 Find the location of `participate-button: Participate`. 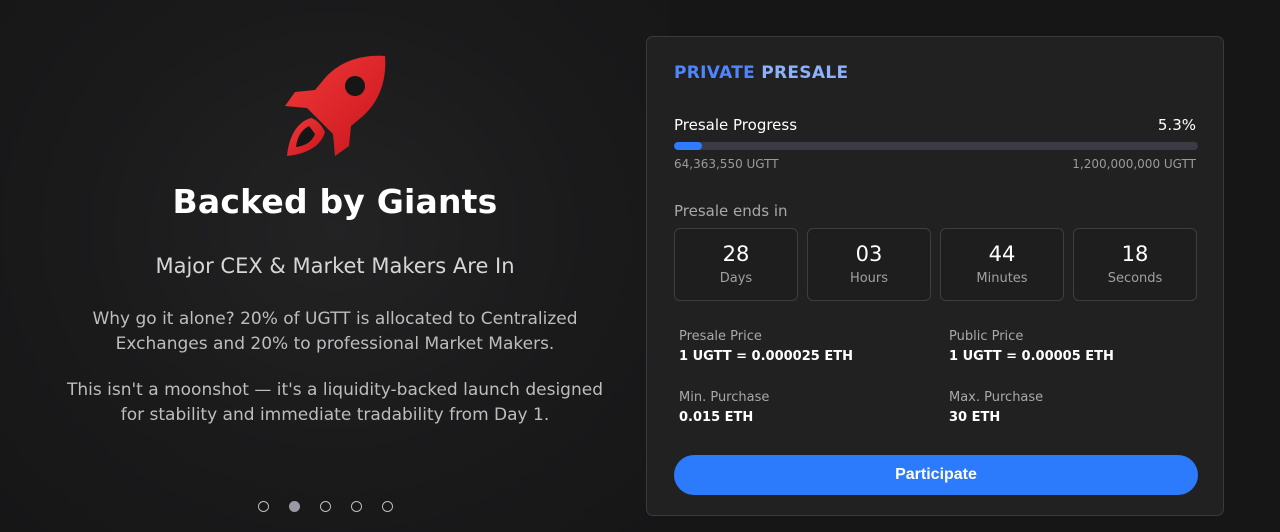

participate-button: Participate is located at coordinates (936, 475).